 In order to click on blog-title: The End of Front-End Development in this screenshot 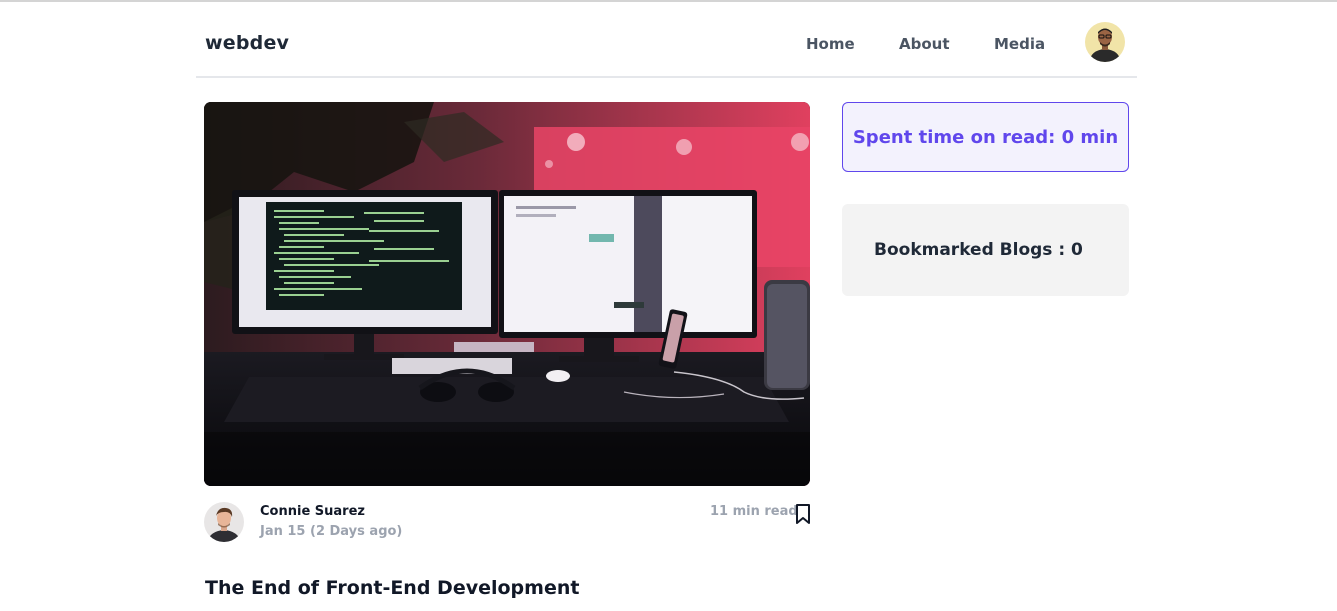, I will do `click(392, 588)`.